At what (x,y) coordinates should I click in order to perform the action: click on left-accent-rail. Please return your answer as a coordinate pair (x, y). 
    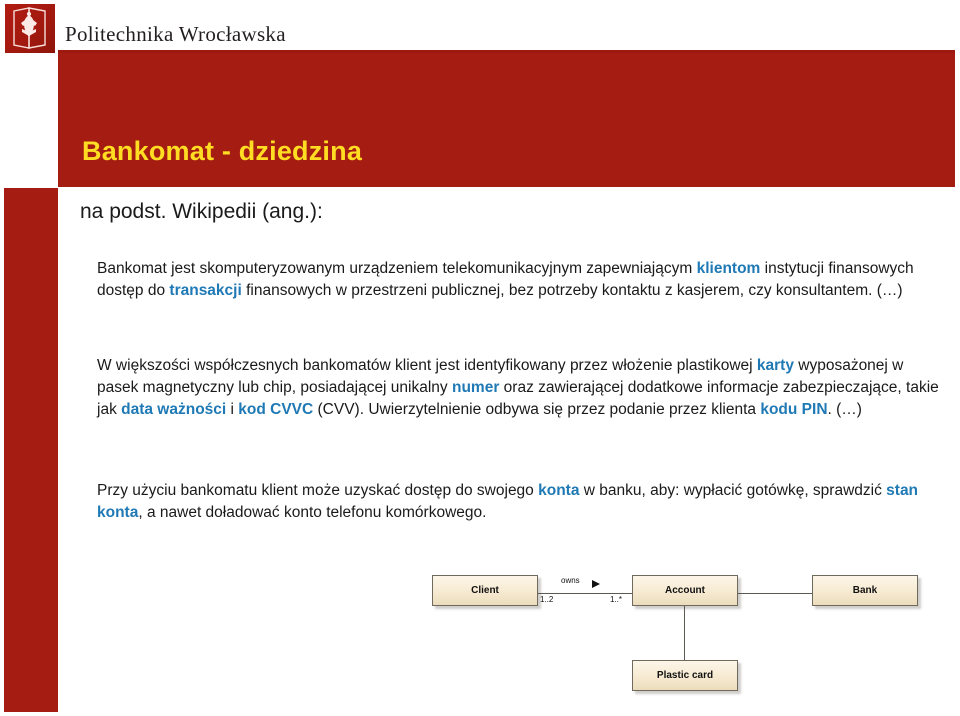
    Looking at the image, I should click on (31, 450).